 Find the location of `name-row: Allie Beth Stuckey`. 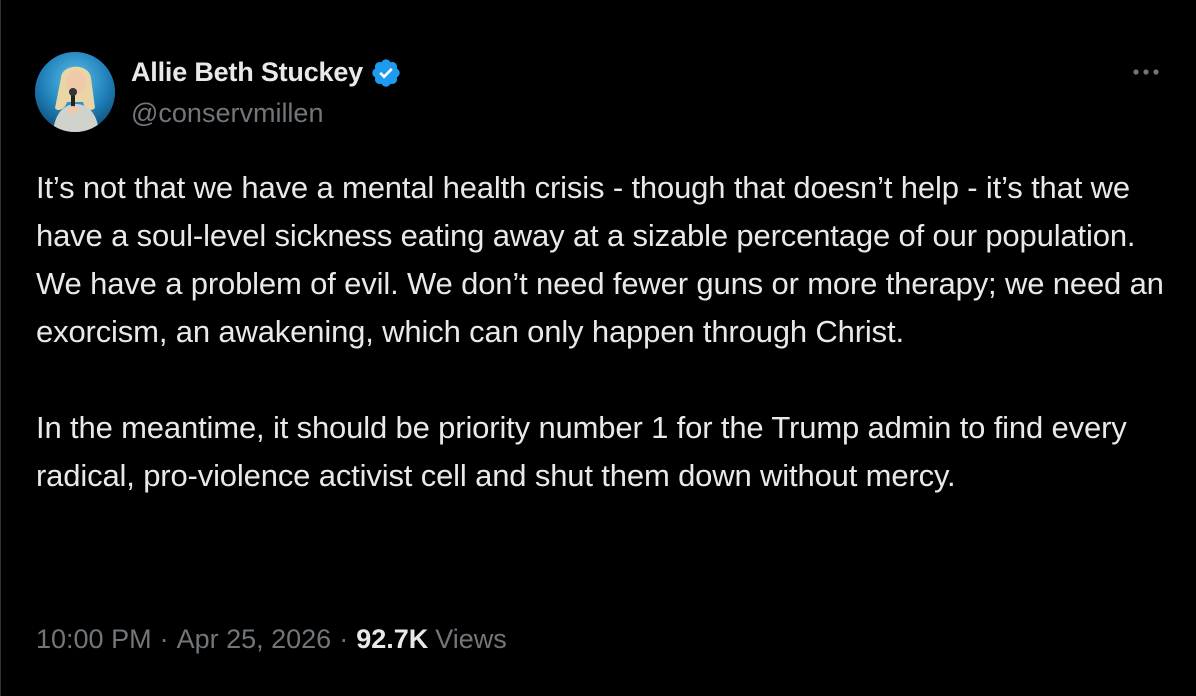

name-row: Allie Beth Stuckey is located at coordinates (266, 73).